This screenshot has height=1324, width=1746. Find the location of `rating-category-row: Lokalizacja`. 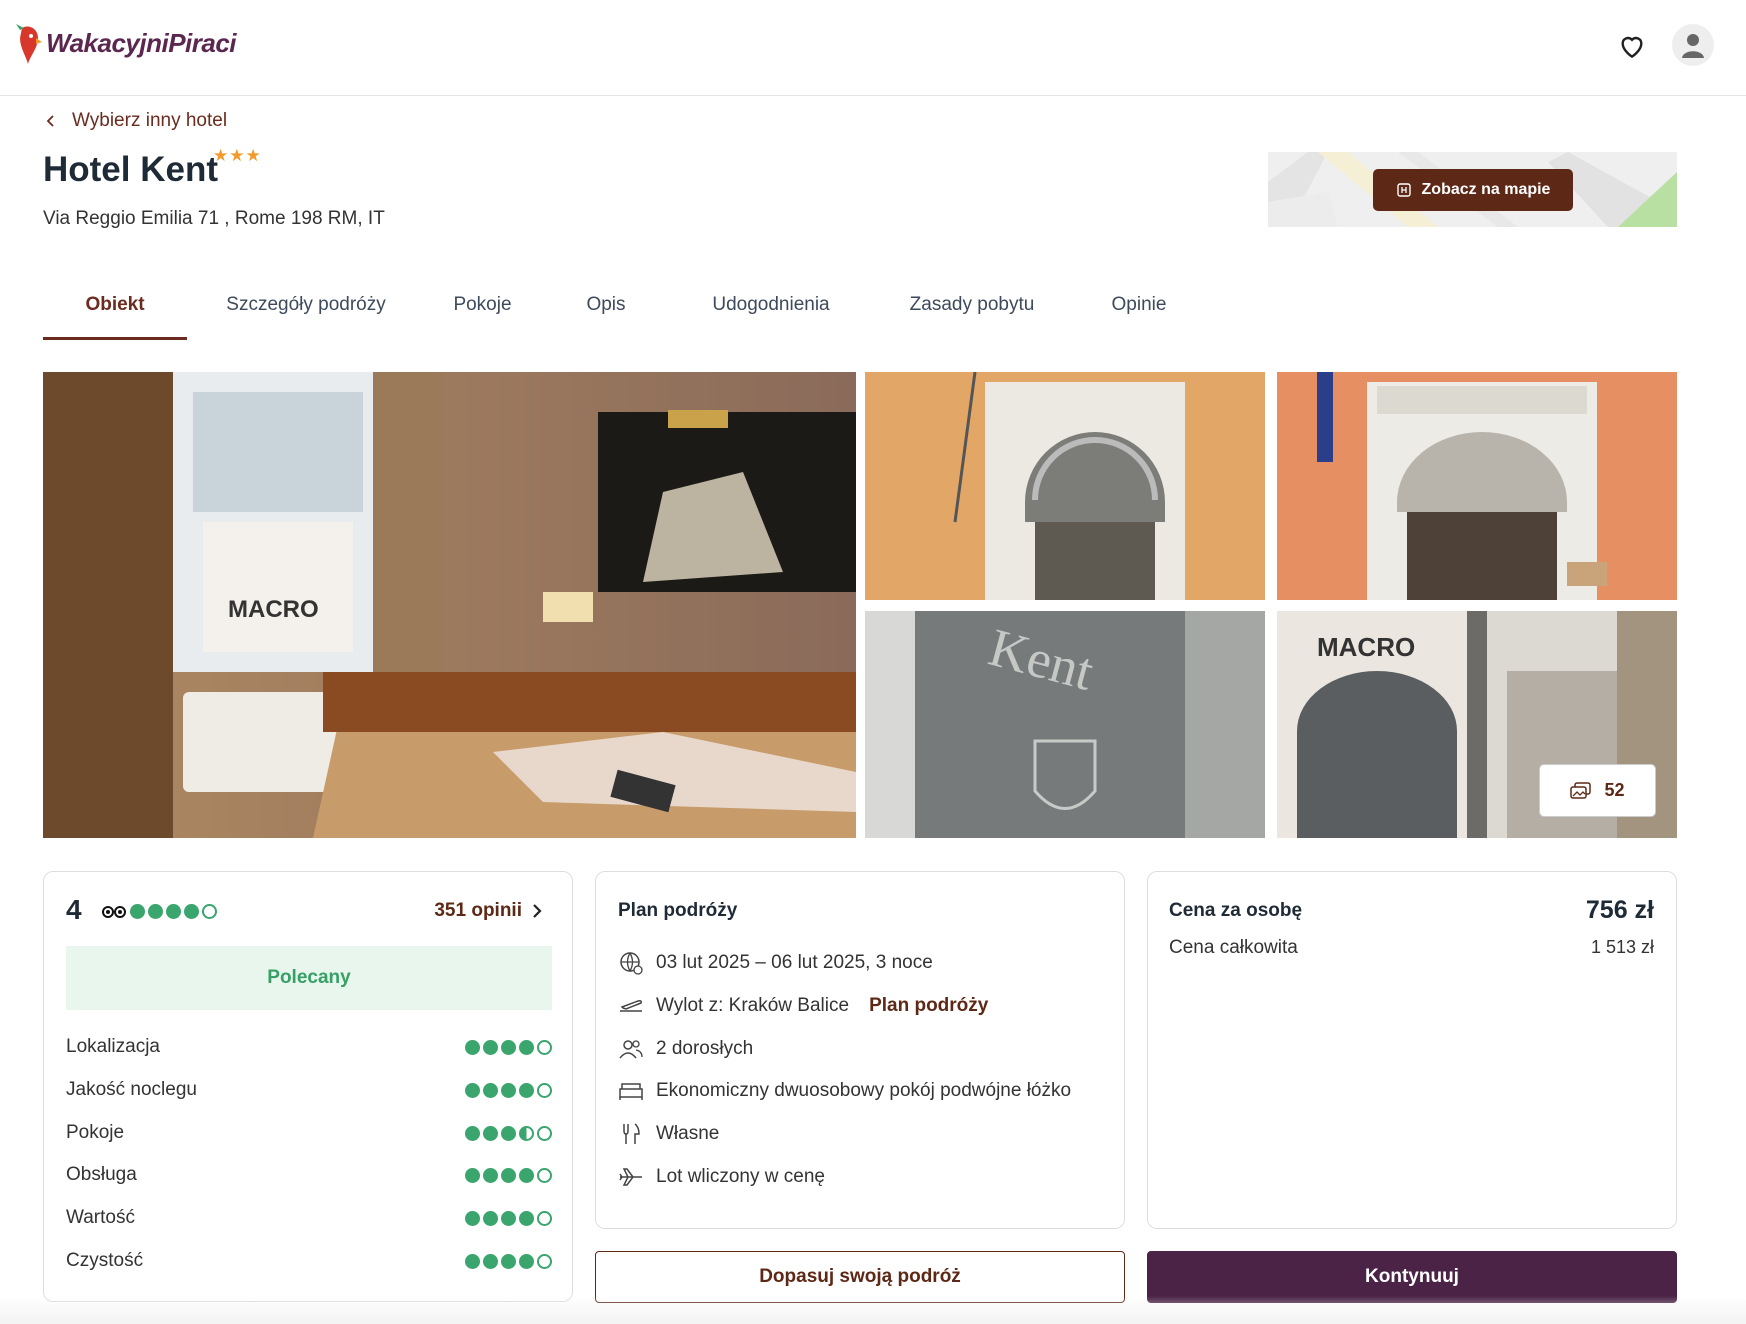

rating-category-row: Lokalizacja is located at coordinates (309, 1047).